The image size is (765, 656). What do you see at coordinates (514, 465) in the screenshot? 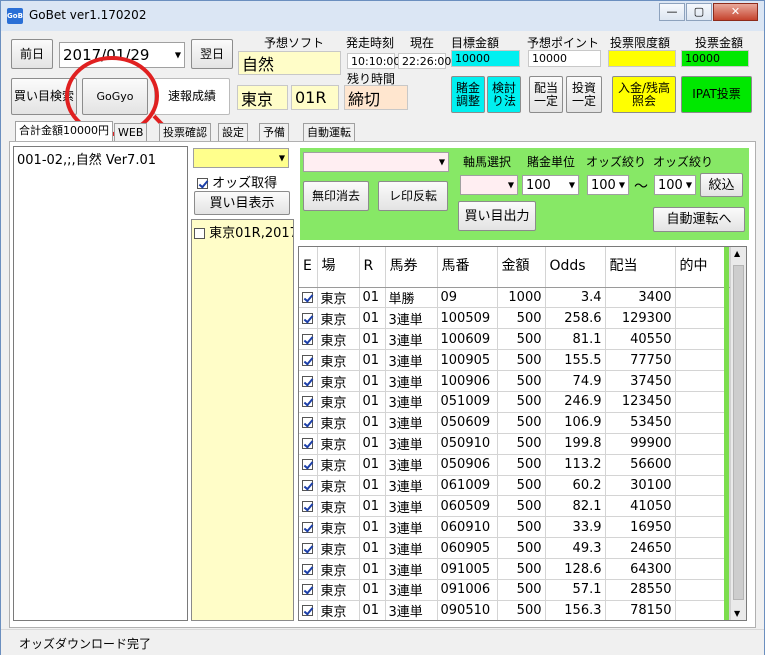
I see `table-row: 東京 01 3連単 050906 500 113.2 56600` at bounding box center [514, 465].